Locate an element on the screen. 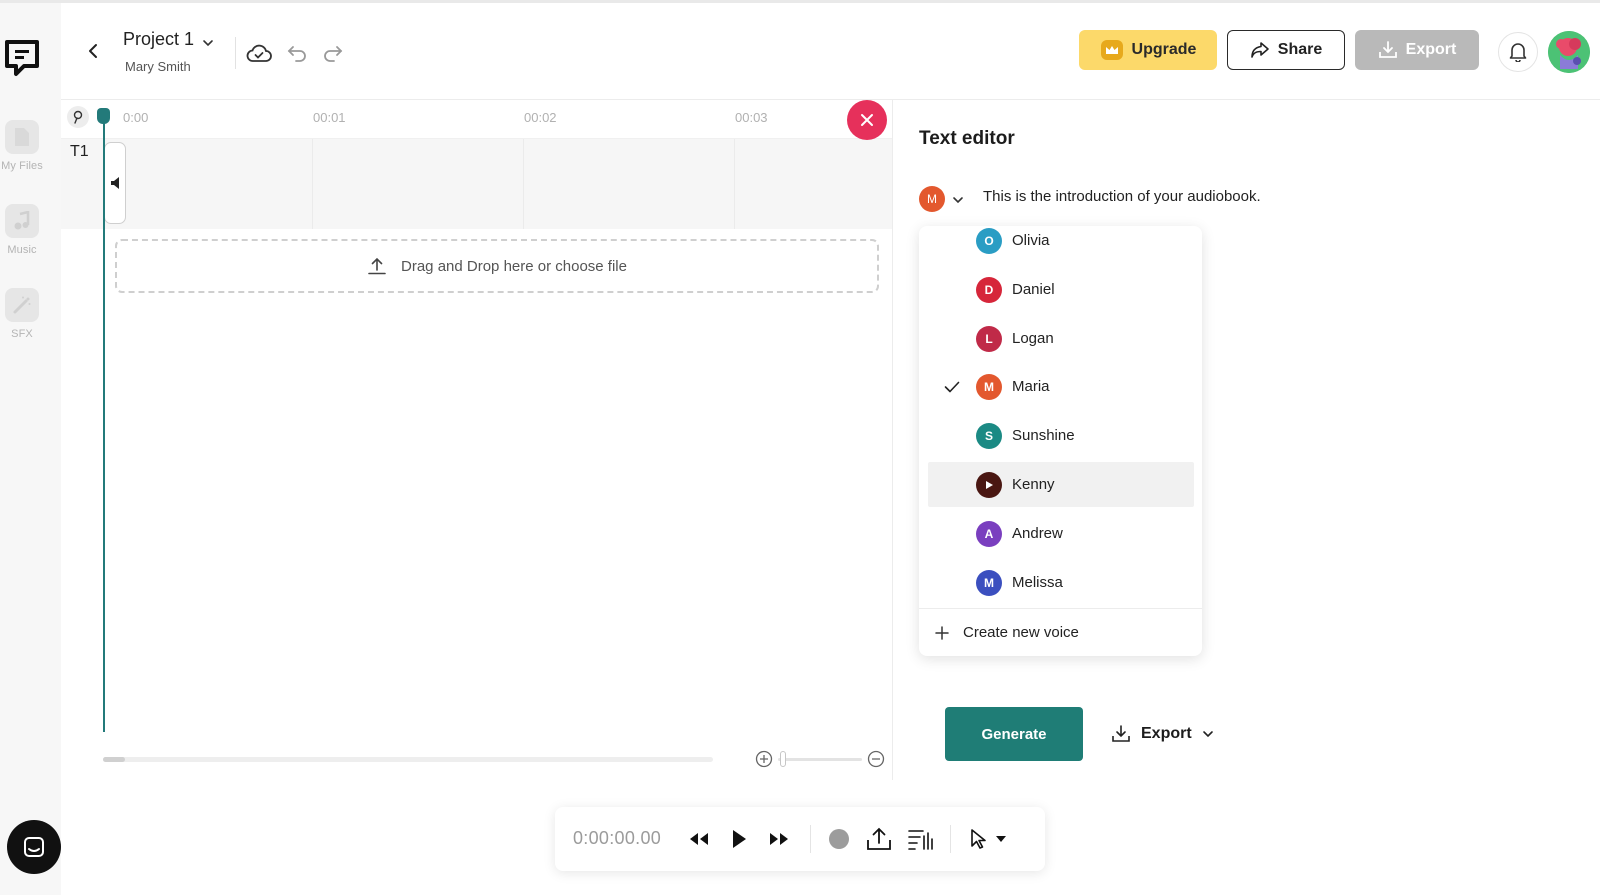 The image size is (1600, 895). share-button: Share is located at coordinates (1286, 50).